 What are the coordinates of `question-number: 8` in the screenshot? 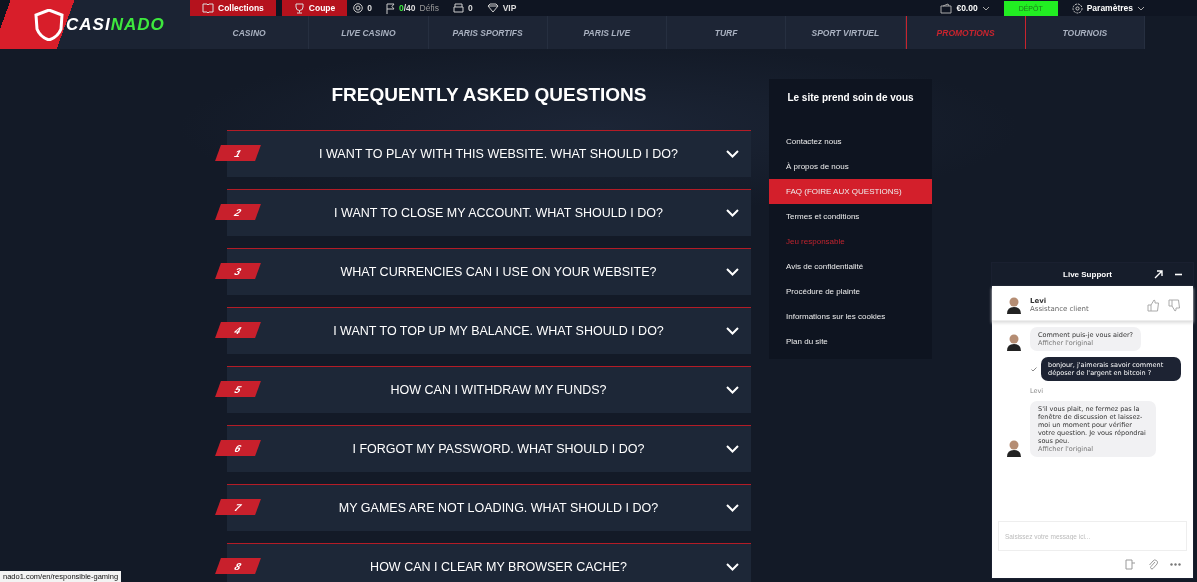 It's located at (238, 566).